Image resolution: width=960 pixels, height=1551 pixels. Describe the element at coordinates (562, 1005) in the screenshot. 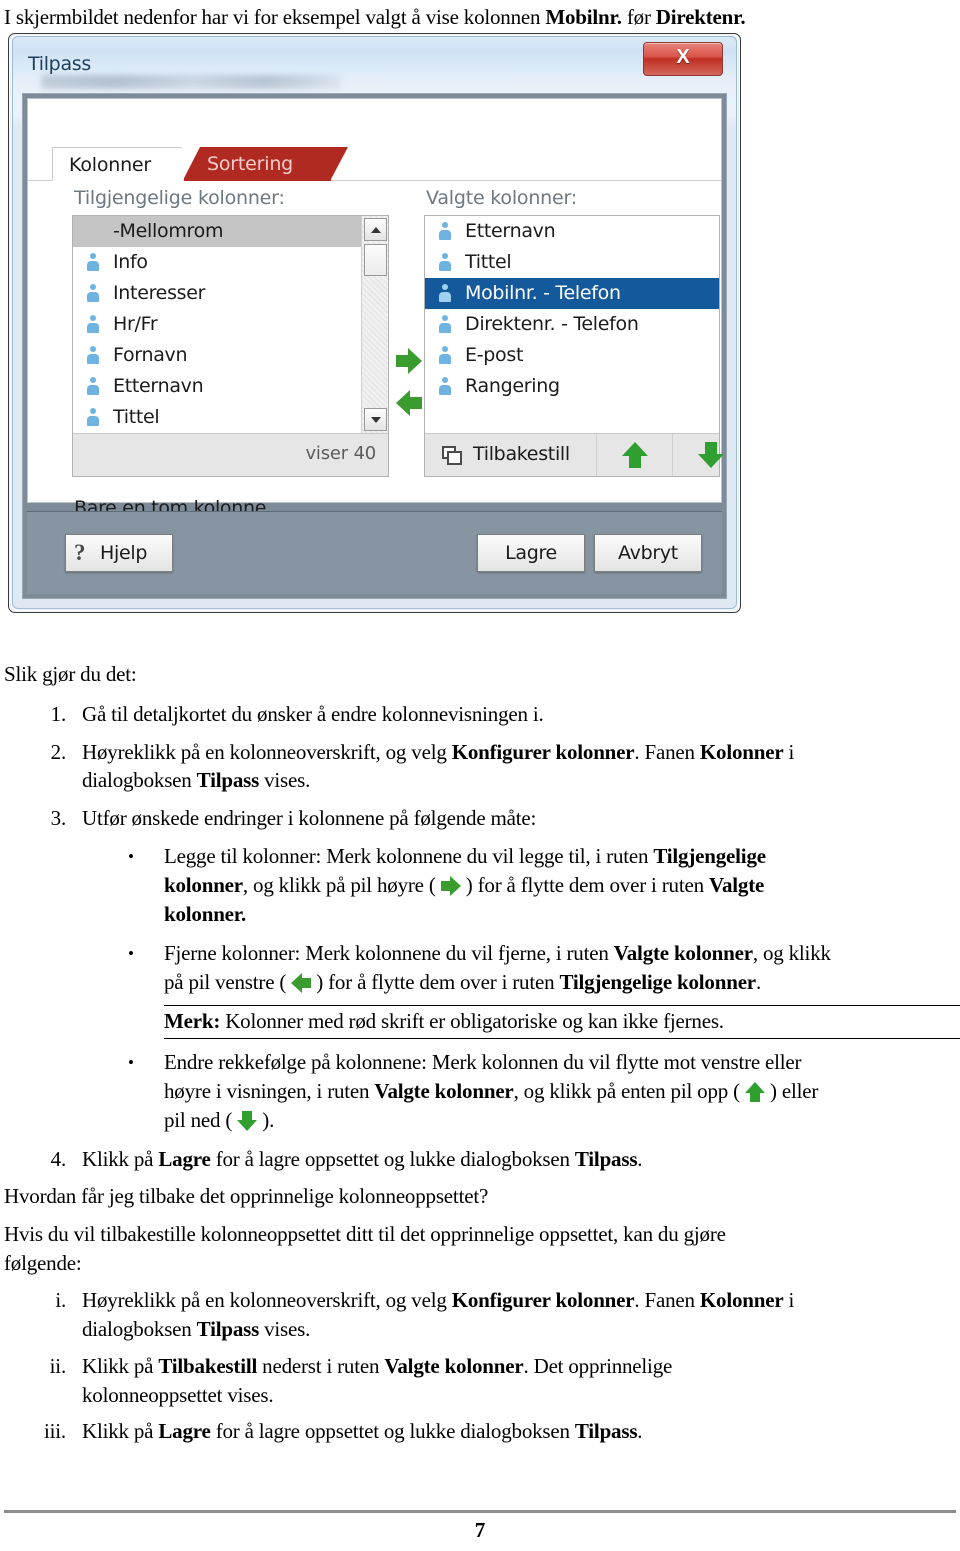

I see `merk-rule-top` at that location.